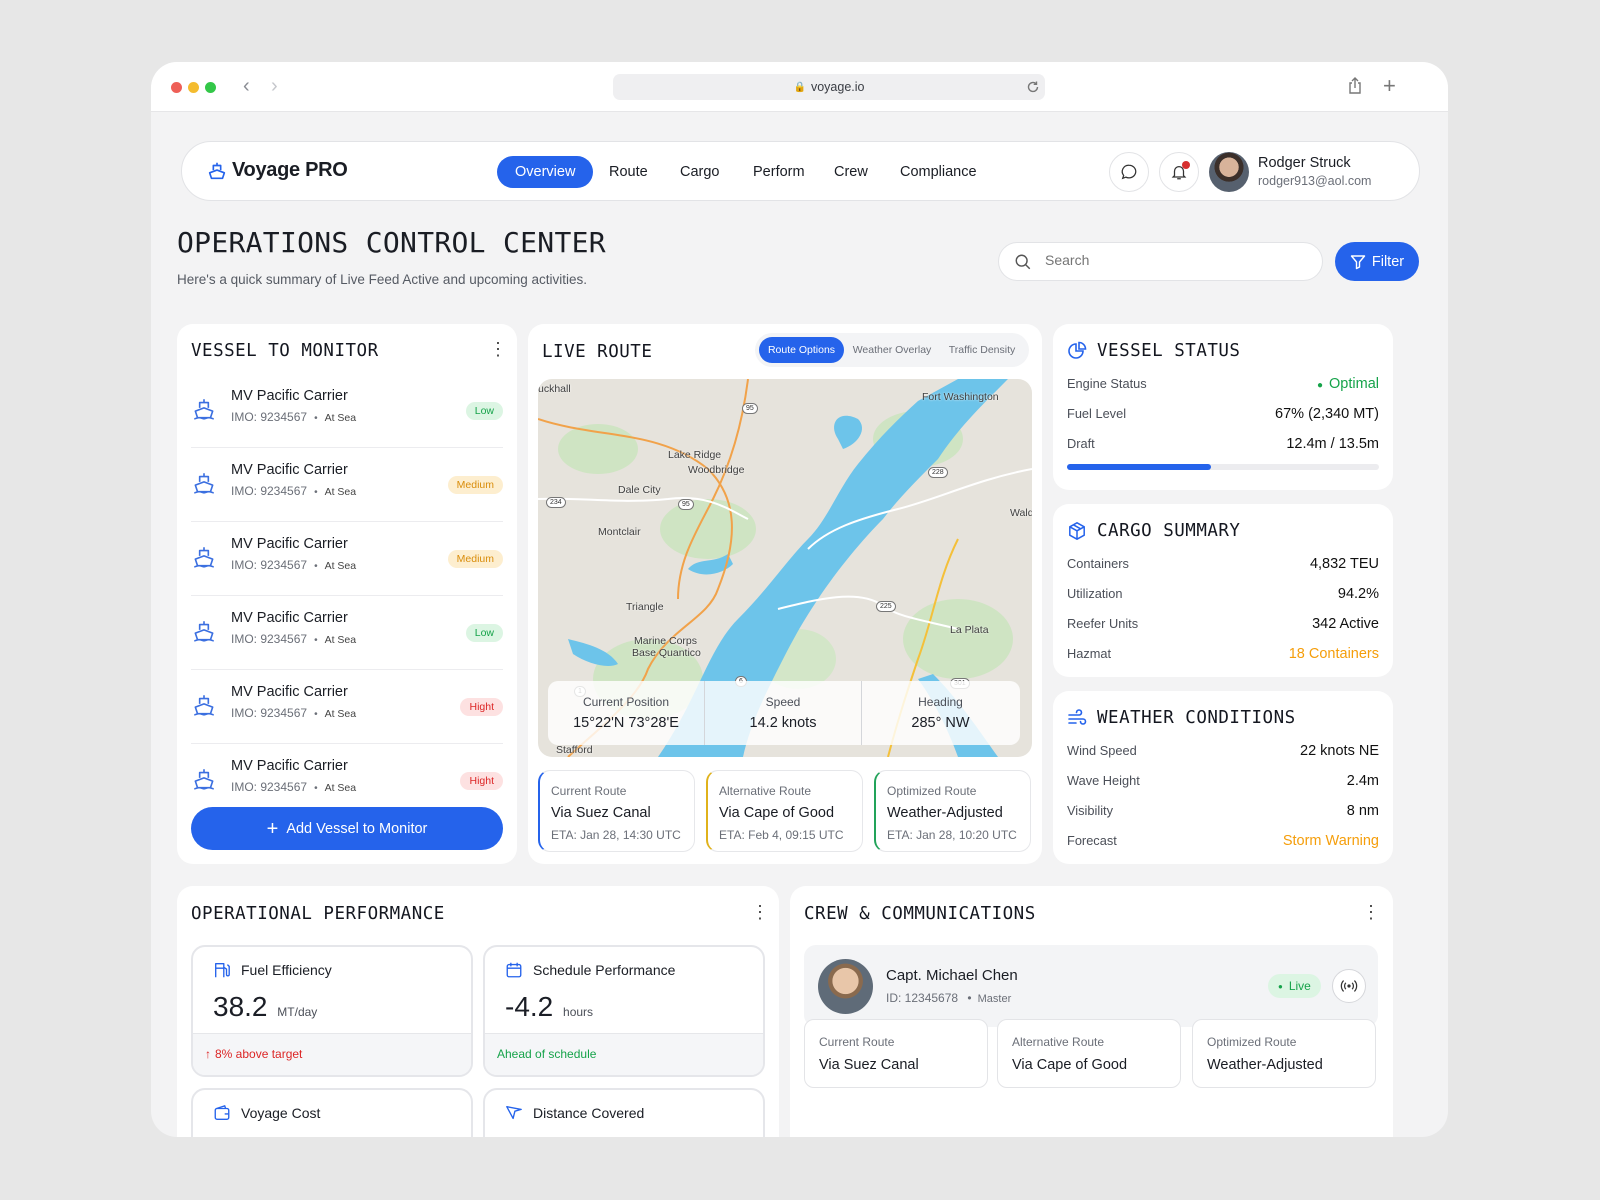 The image size is (1600, 1200). What do you see at coordinates (529, 1006) in the screenshot?
I see `metric-value: -4.2` at bounding box center [529, 1006].